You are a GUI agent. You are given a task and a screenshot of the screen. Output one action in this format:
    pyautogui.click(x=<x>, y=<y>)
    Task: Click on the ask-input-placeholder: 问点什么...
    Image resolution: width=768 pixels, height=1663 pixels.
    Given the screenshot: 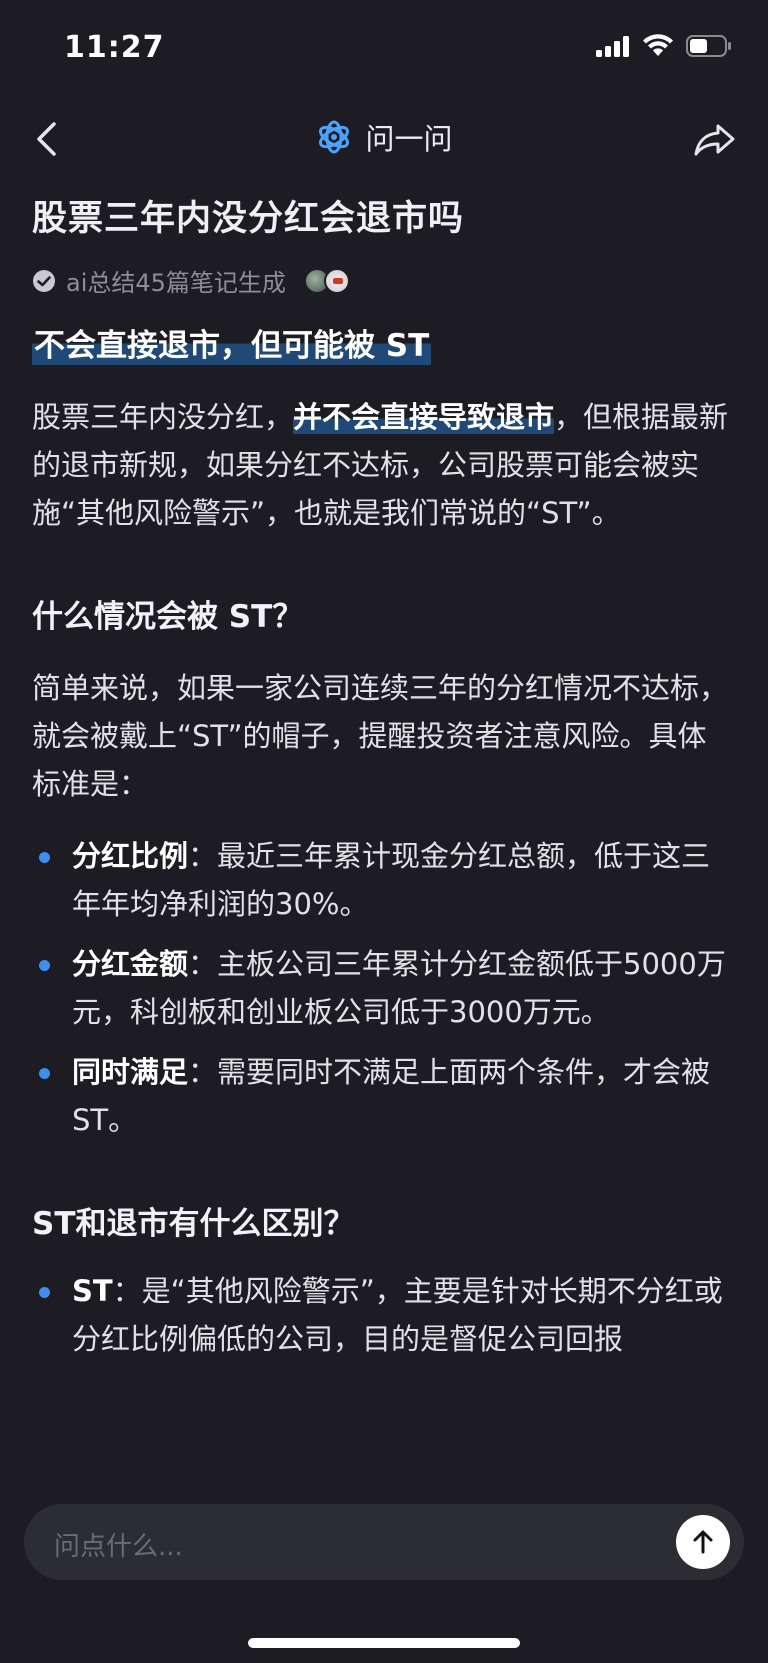 What is the action you would take?
    pyautogui.click(x=118, y=1544)
    